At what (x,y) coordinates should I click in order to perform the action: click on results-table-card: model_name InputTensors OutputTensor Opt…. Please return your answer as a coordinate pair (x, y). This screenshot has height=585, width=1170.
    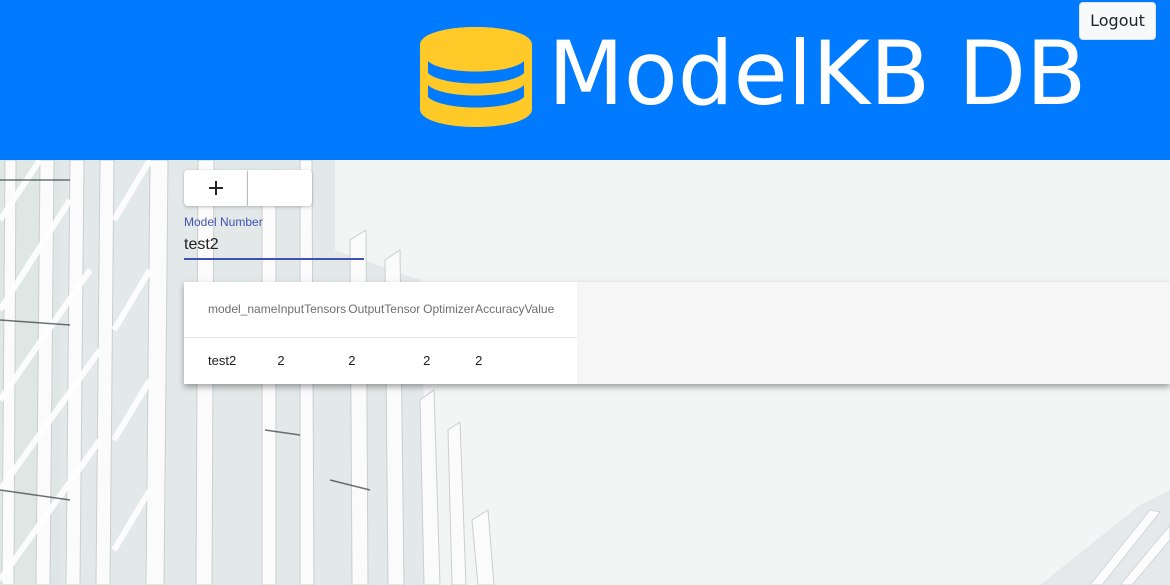
    Looking at the image, I should click on (380, 333).